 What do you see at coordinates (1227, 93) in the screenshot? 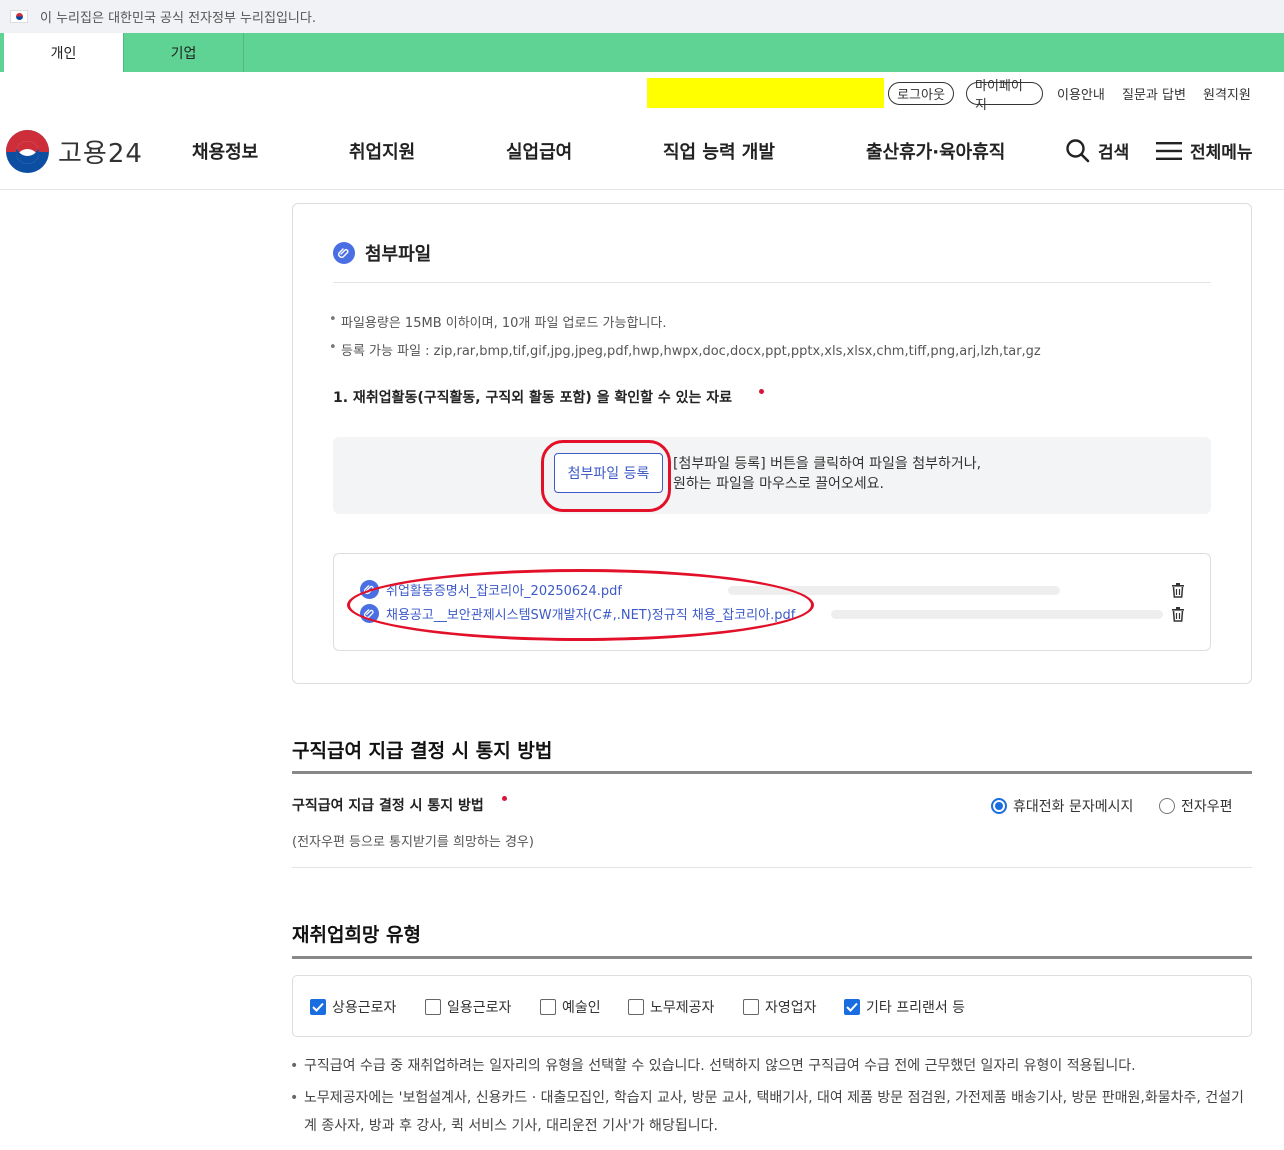
I see `remote-support-link: 원격지원` at bounding box center [1227, 93].